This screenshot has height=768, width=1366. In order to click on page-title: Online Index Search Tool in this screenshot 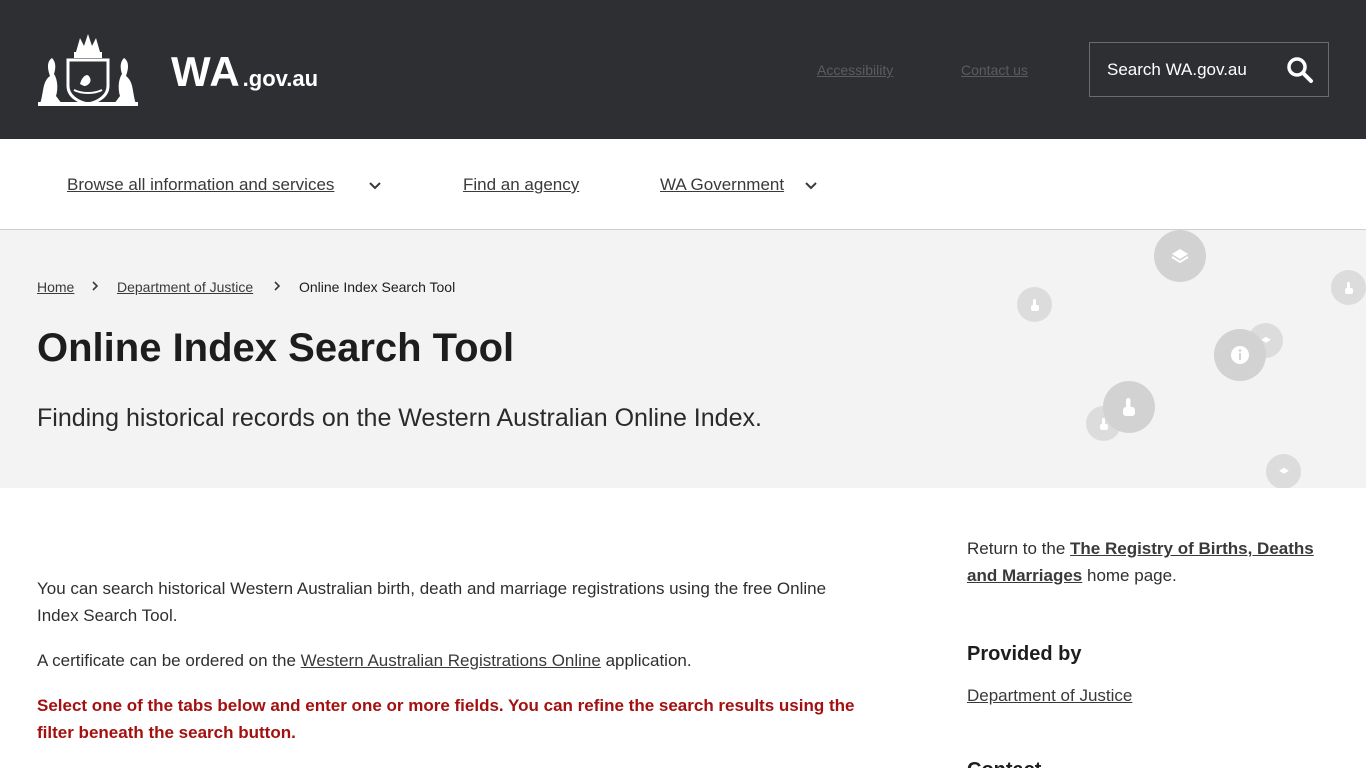, I will do `click(276, 348)`.